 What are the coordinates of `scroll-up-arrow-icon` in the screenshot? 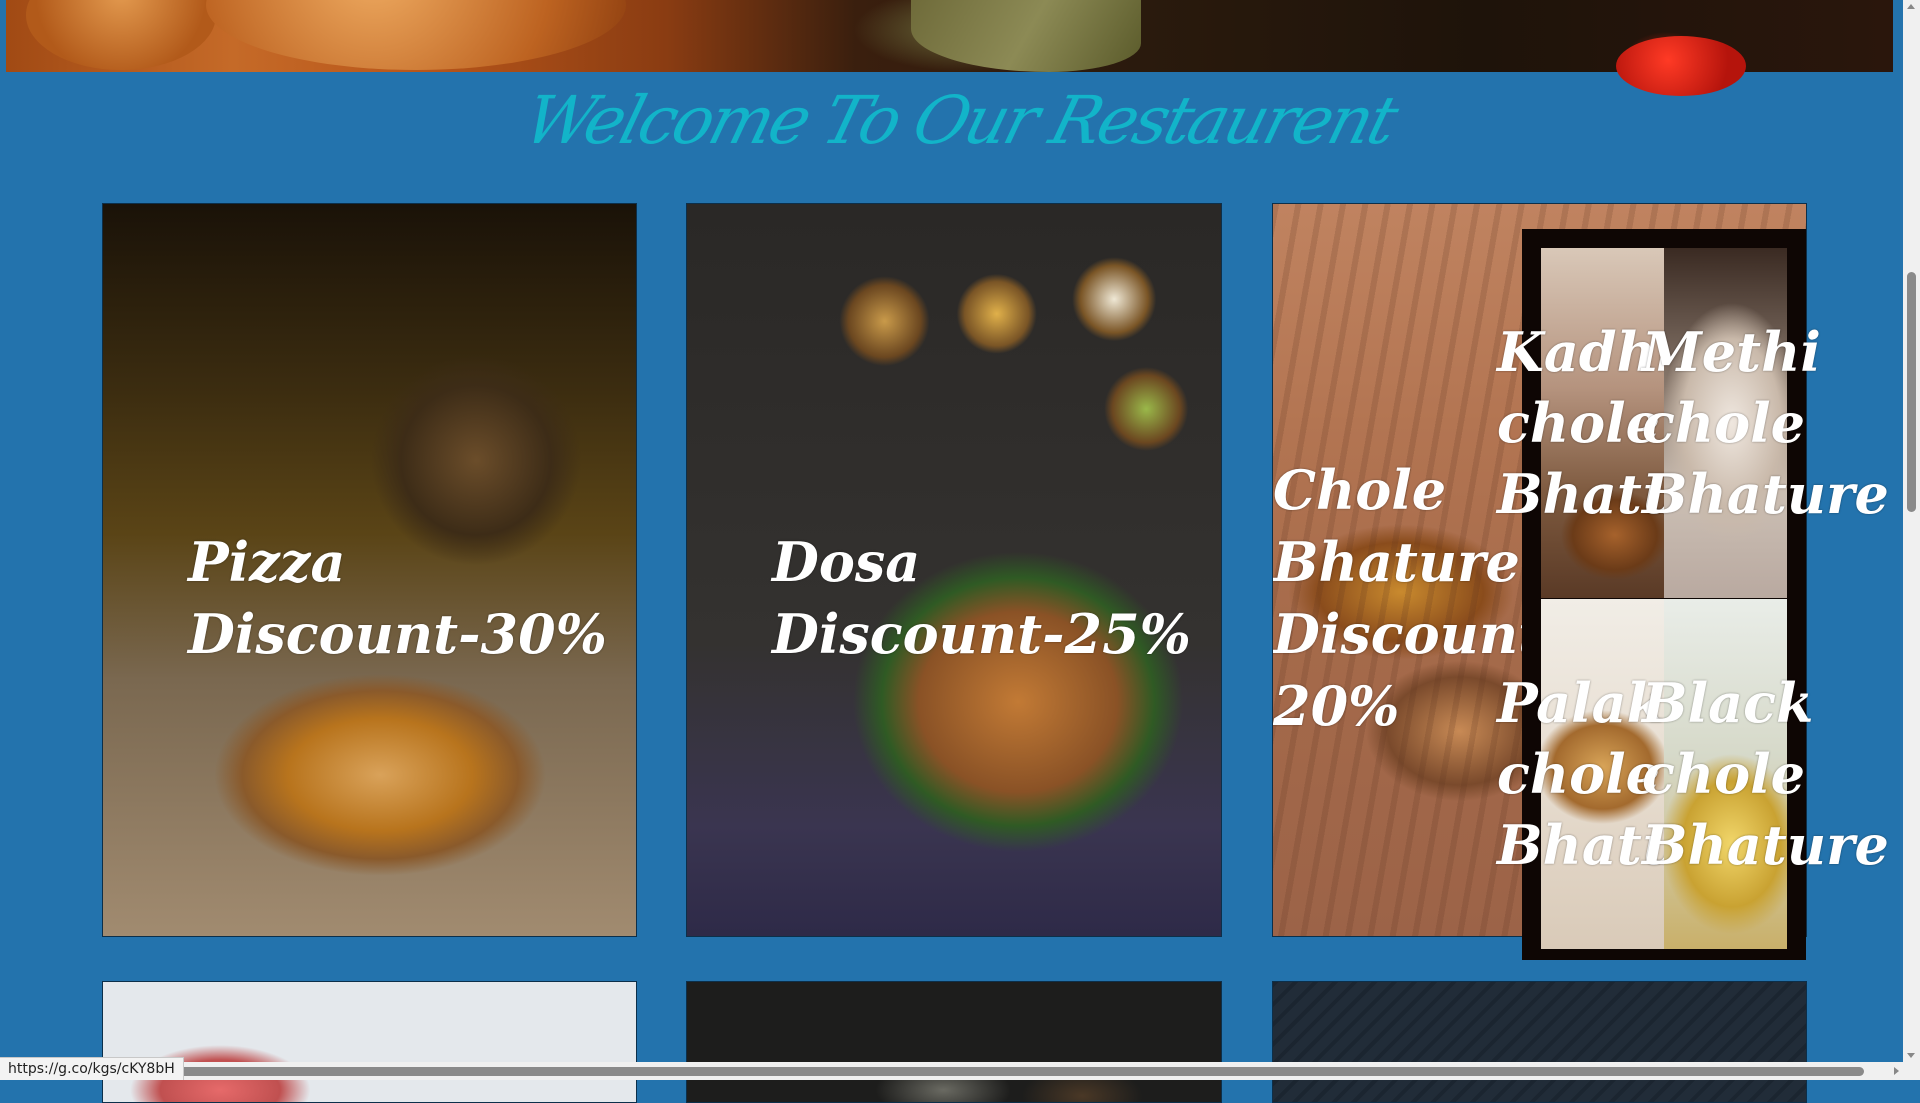 It's located at (1911, 6).